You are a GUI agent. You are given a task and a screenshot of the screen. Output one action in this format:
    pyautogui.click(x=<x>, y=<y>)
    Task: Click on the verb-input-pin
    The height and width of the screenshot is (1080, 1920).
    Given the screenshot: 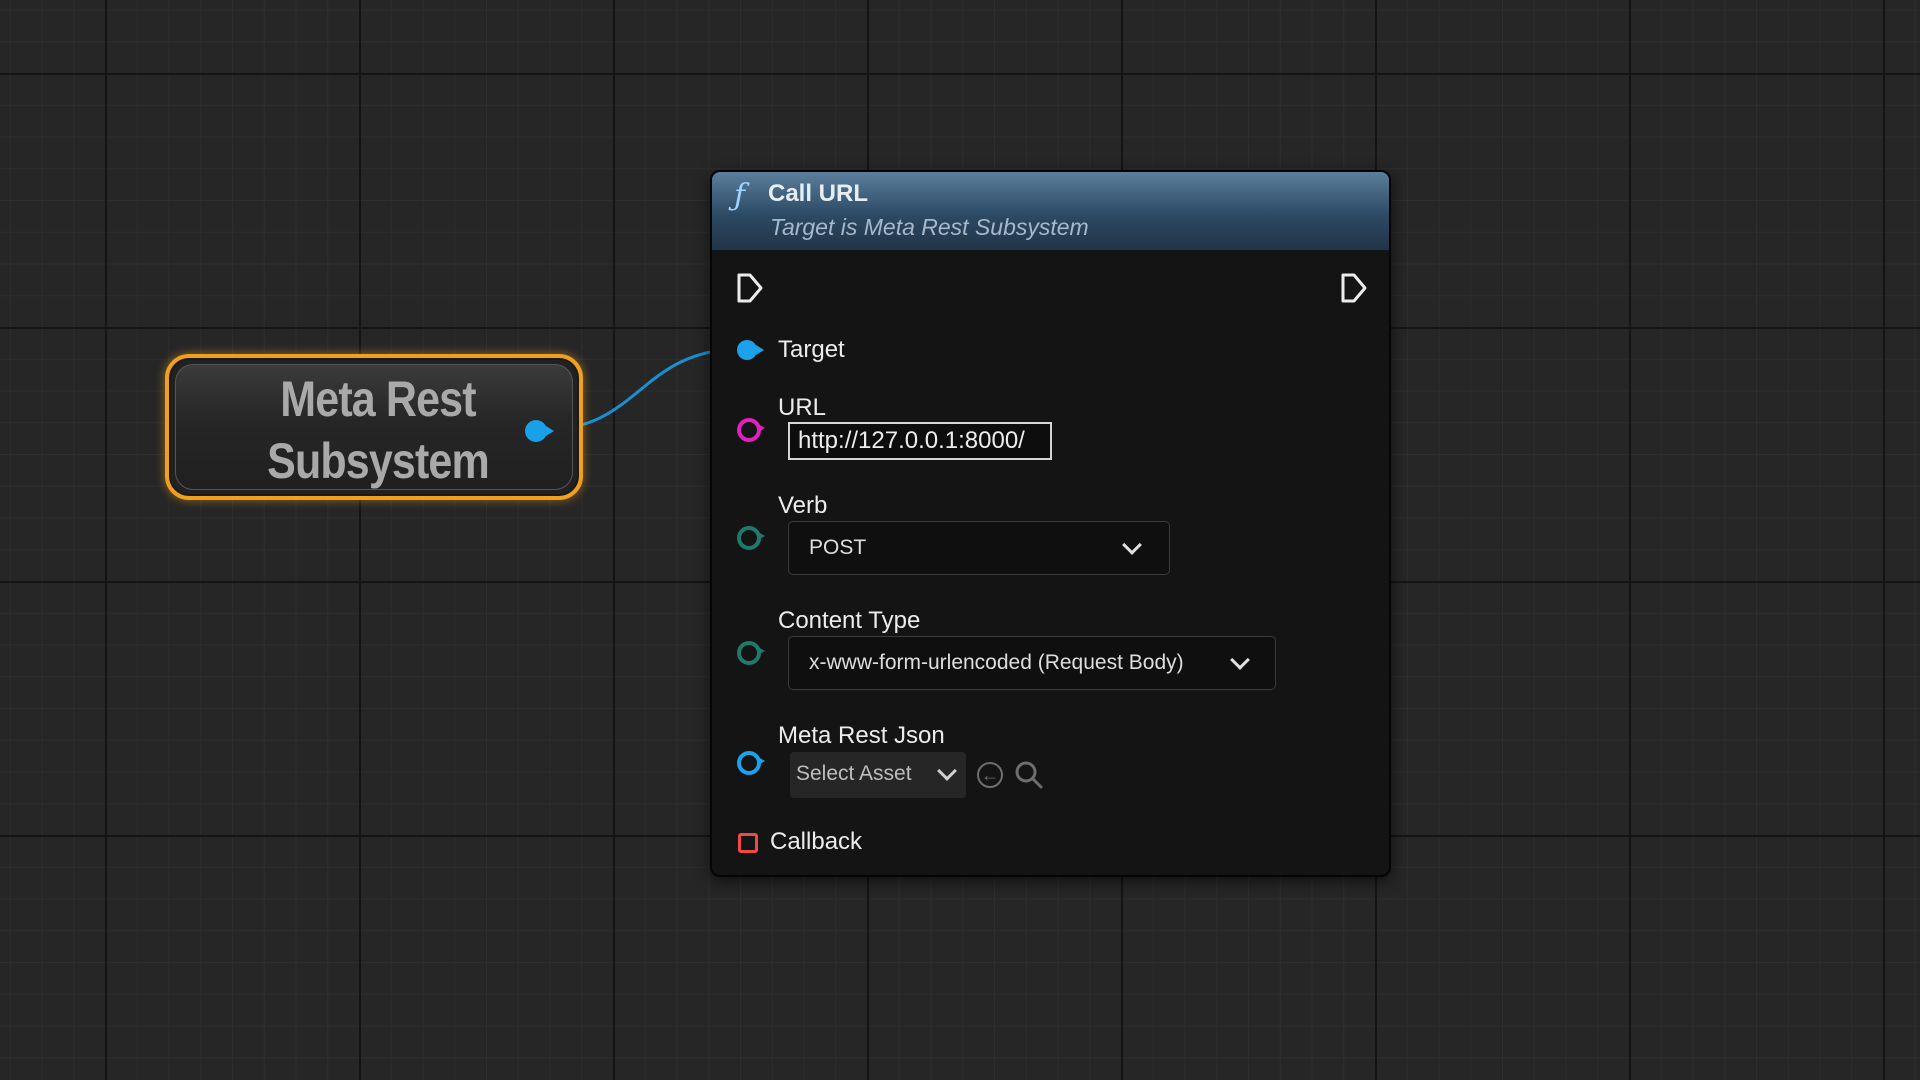 What is the action you would take?
    pyautogui.click(x=751, y=538)
    